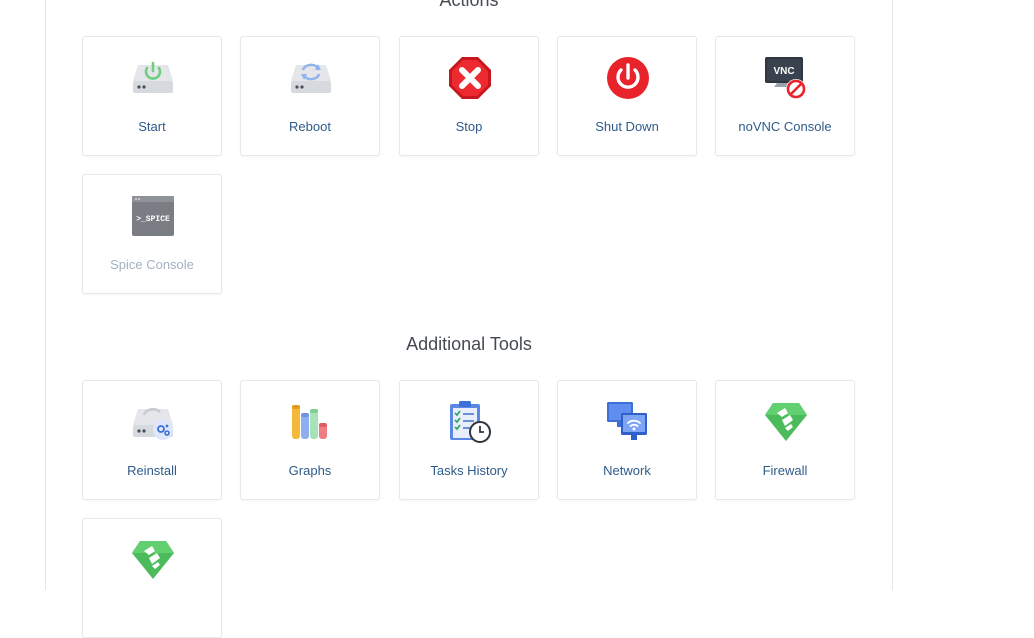  What do you see at coordinates (785, 126) in the screenshot?
I see `novnc-console-label: noVNC Console` at bounding box center [785, 126].